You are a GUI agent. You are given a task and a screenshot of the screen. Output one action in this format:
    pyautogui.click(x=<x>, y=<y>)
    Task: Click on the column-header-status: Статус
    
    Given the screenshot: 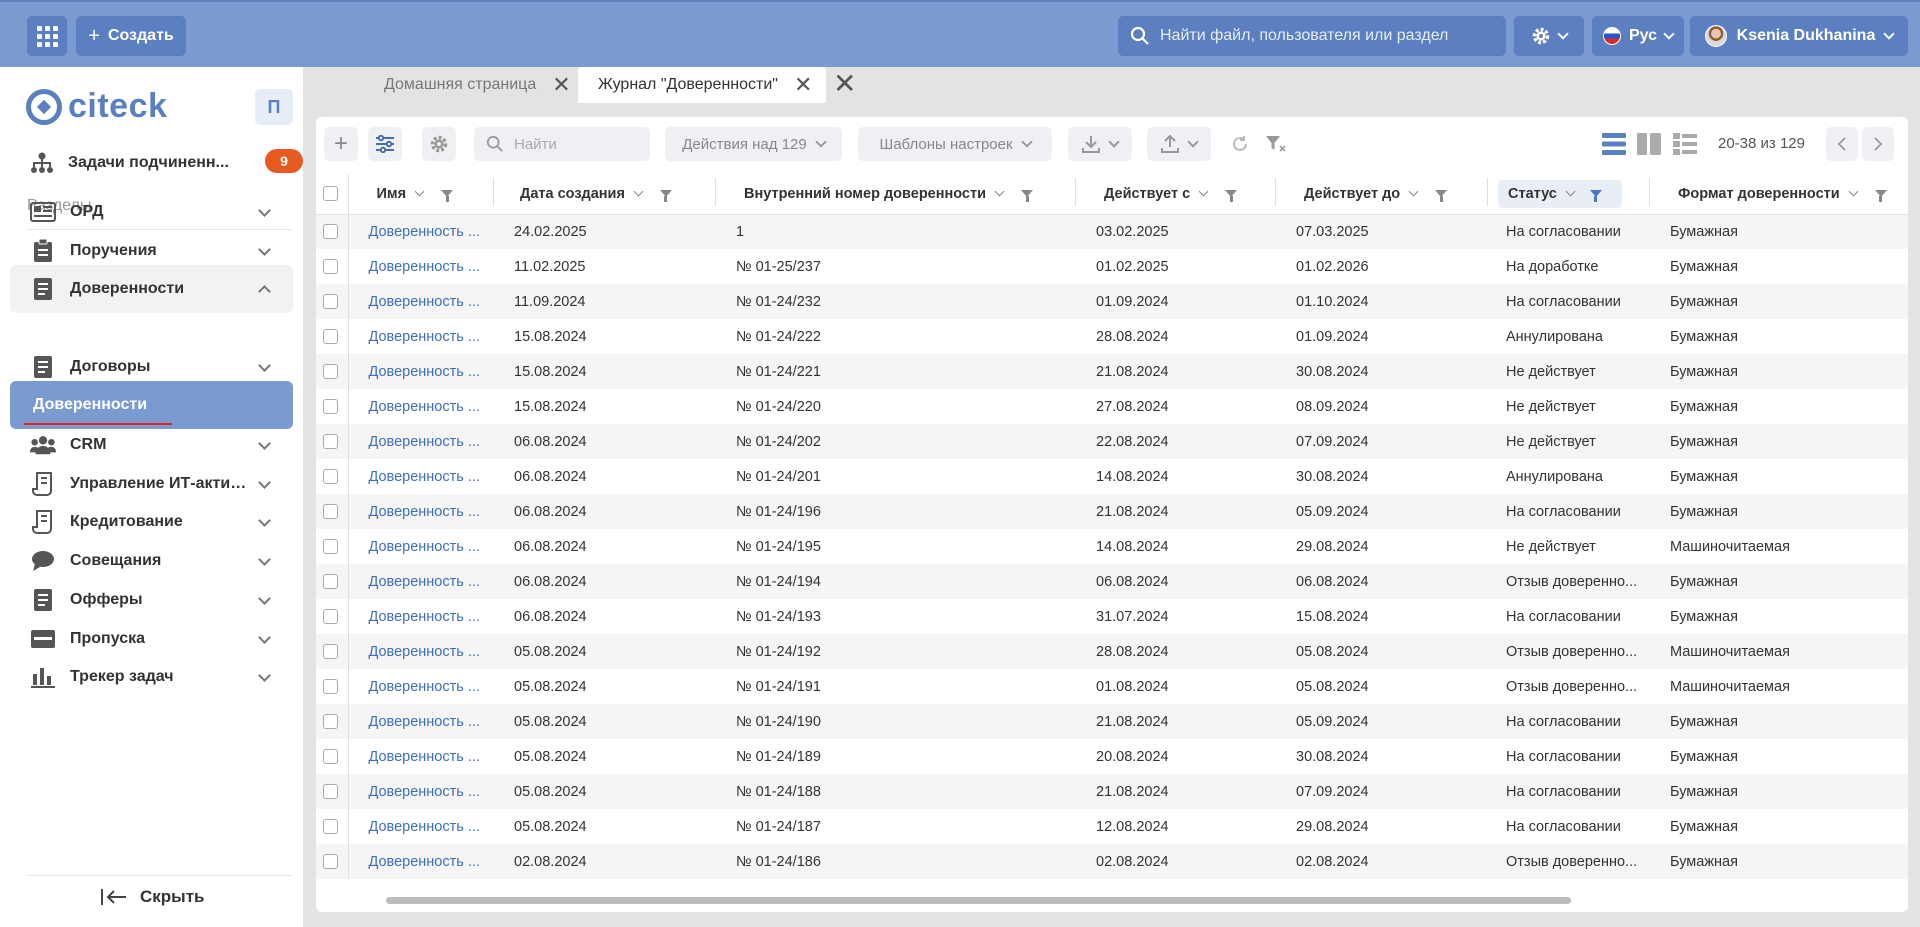 What is the action you would take?
    pyautogui.click(x=1569, y=194)
    